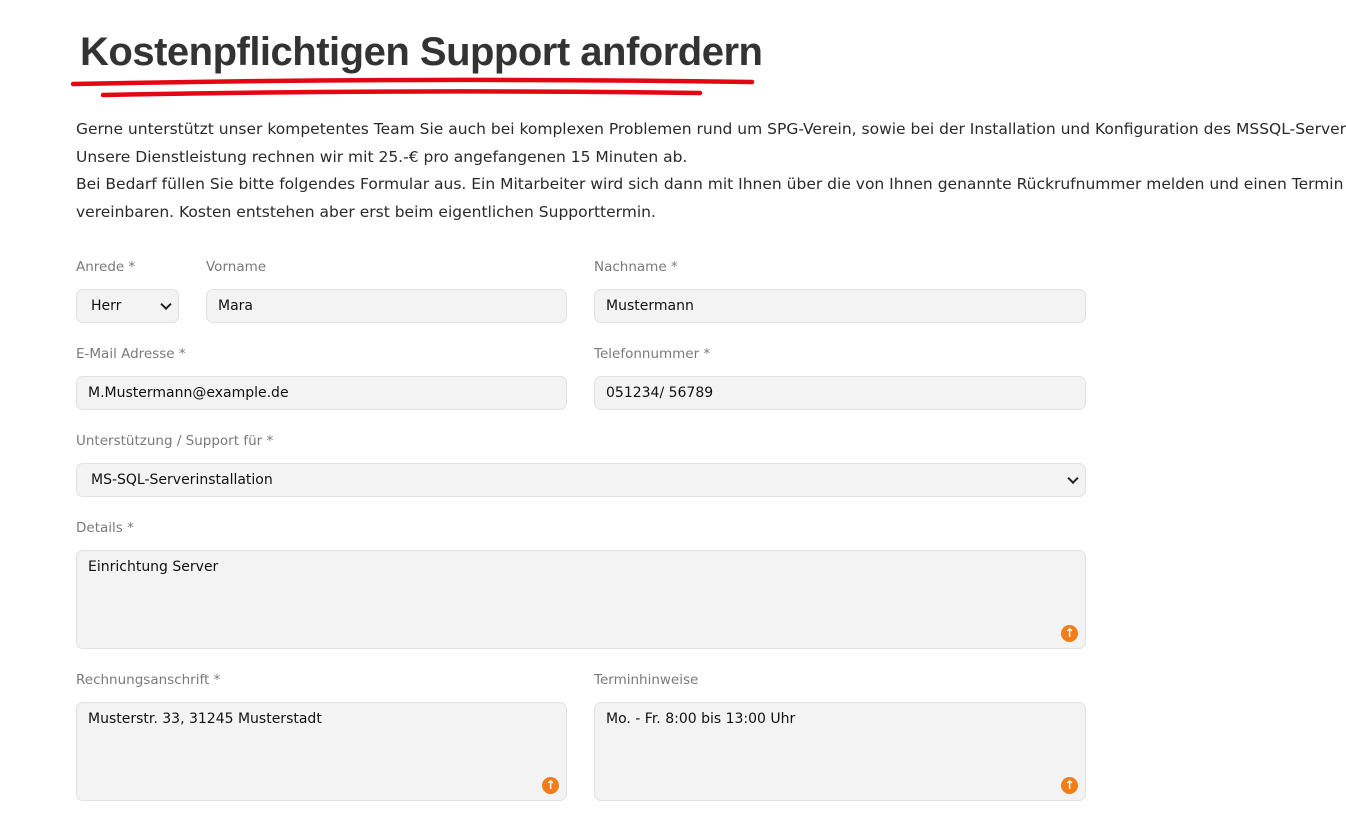  I want to click on support-select: MS-SQL-Serverinstallation, so click(581, 480).